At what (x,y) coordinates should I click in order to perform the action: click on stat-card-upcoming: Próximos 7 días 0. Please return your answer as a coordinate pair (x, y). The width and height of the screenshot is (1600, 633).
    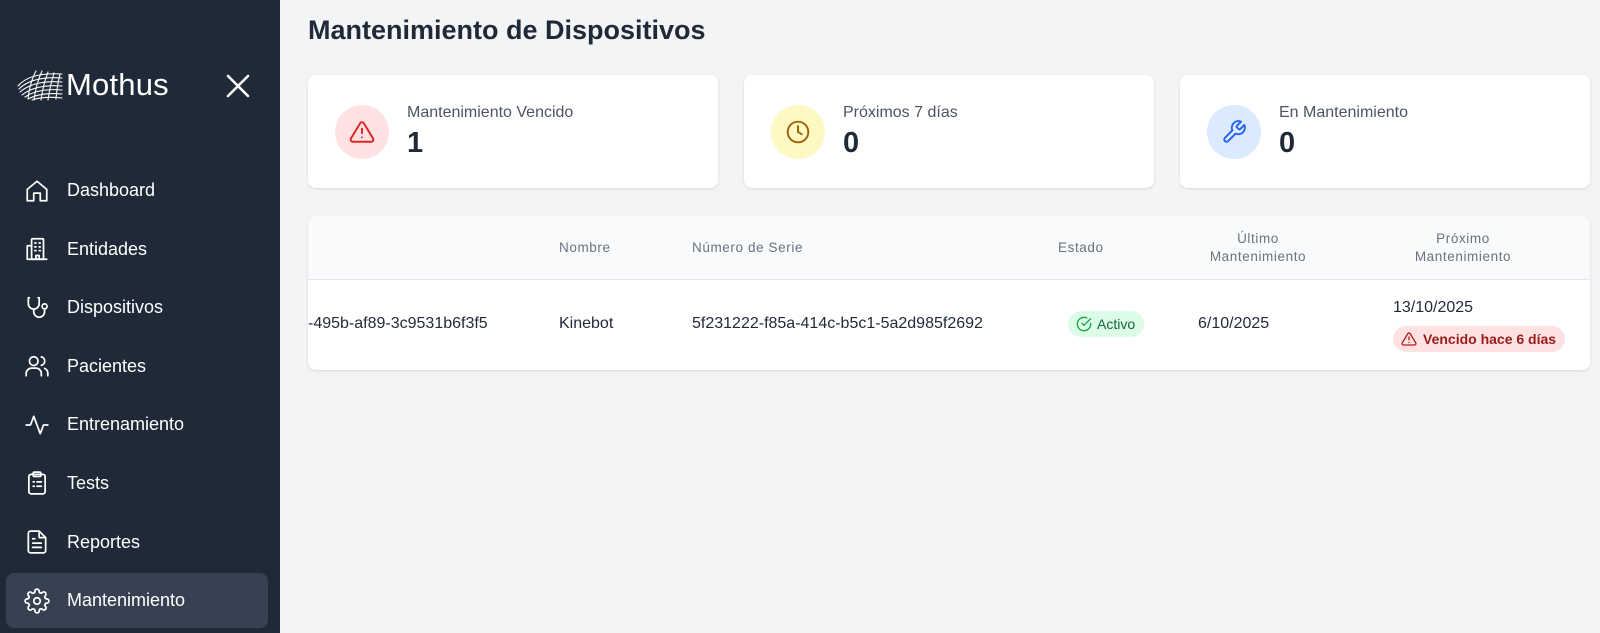
    Looking at the image, I should click on (949, 131).